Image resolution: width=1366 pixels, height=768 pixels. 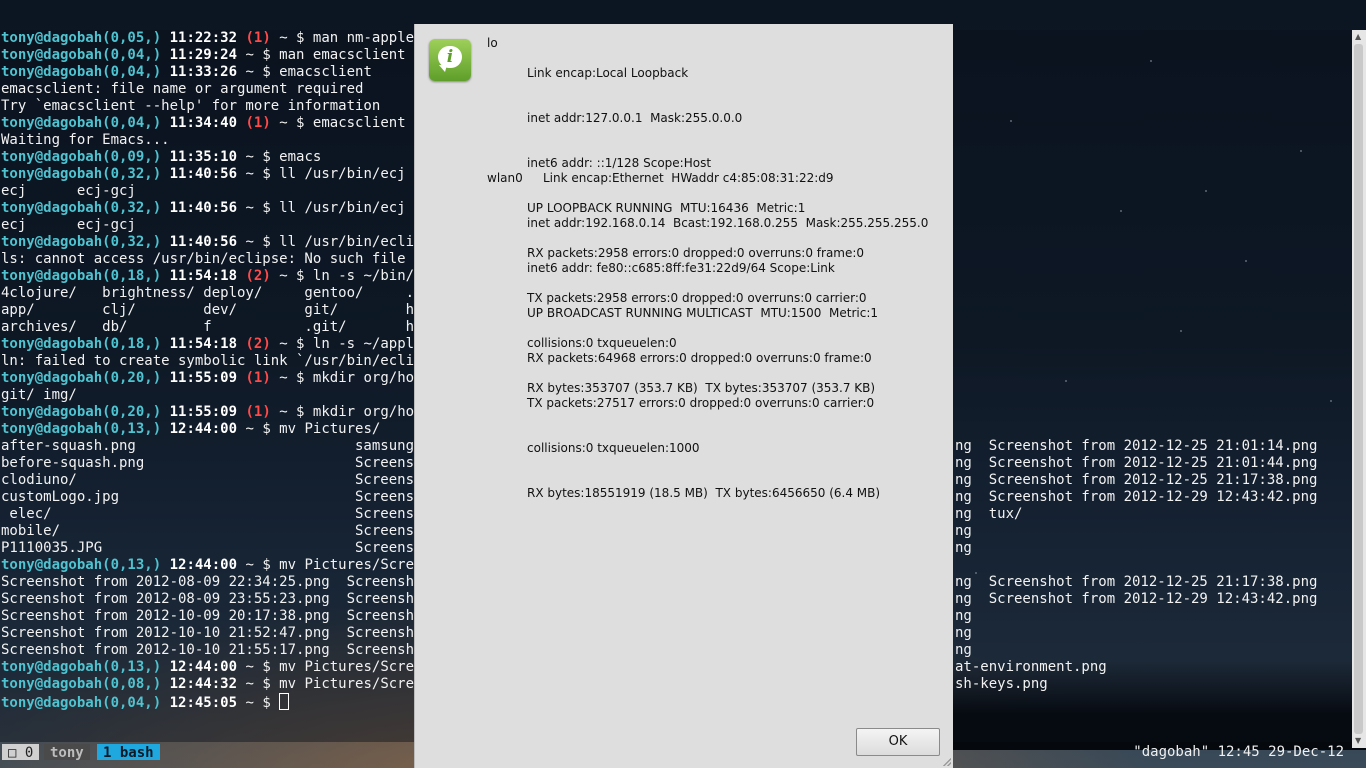 What do you see at coordinates (347, 276) in the screenshot?
I see `command: ~ $ ln -s ~/bin/` at bounding box center [347, 276].